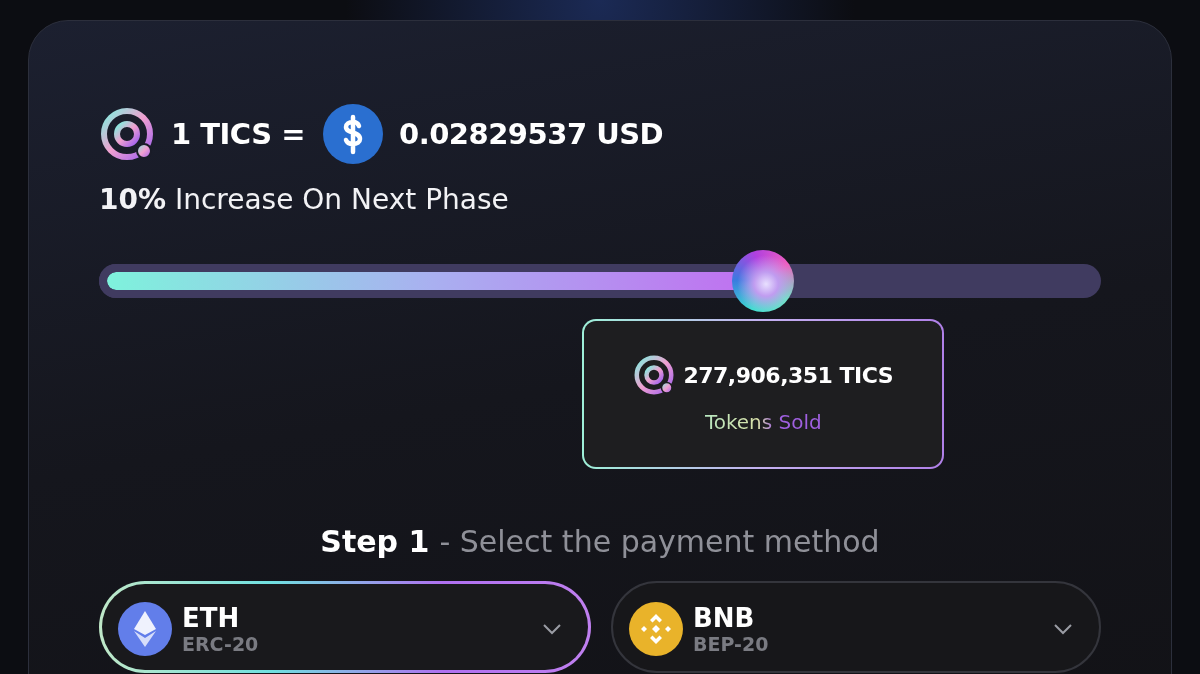 Image resolution: width=1200 pixels, height=674 pixels. What do you see at coordinates (856, 627) in the screenshot?
I see `payment-method-dropdown: BNB BEP-20` at bounding box center [856, 627].